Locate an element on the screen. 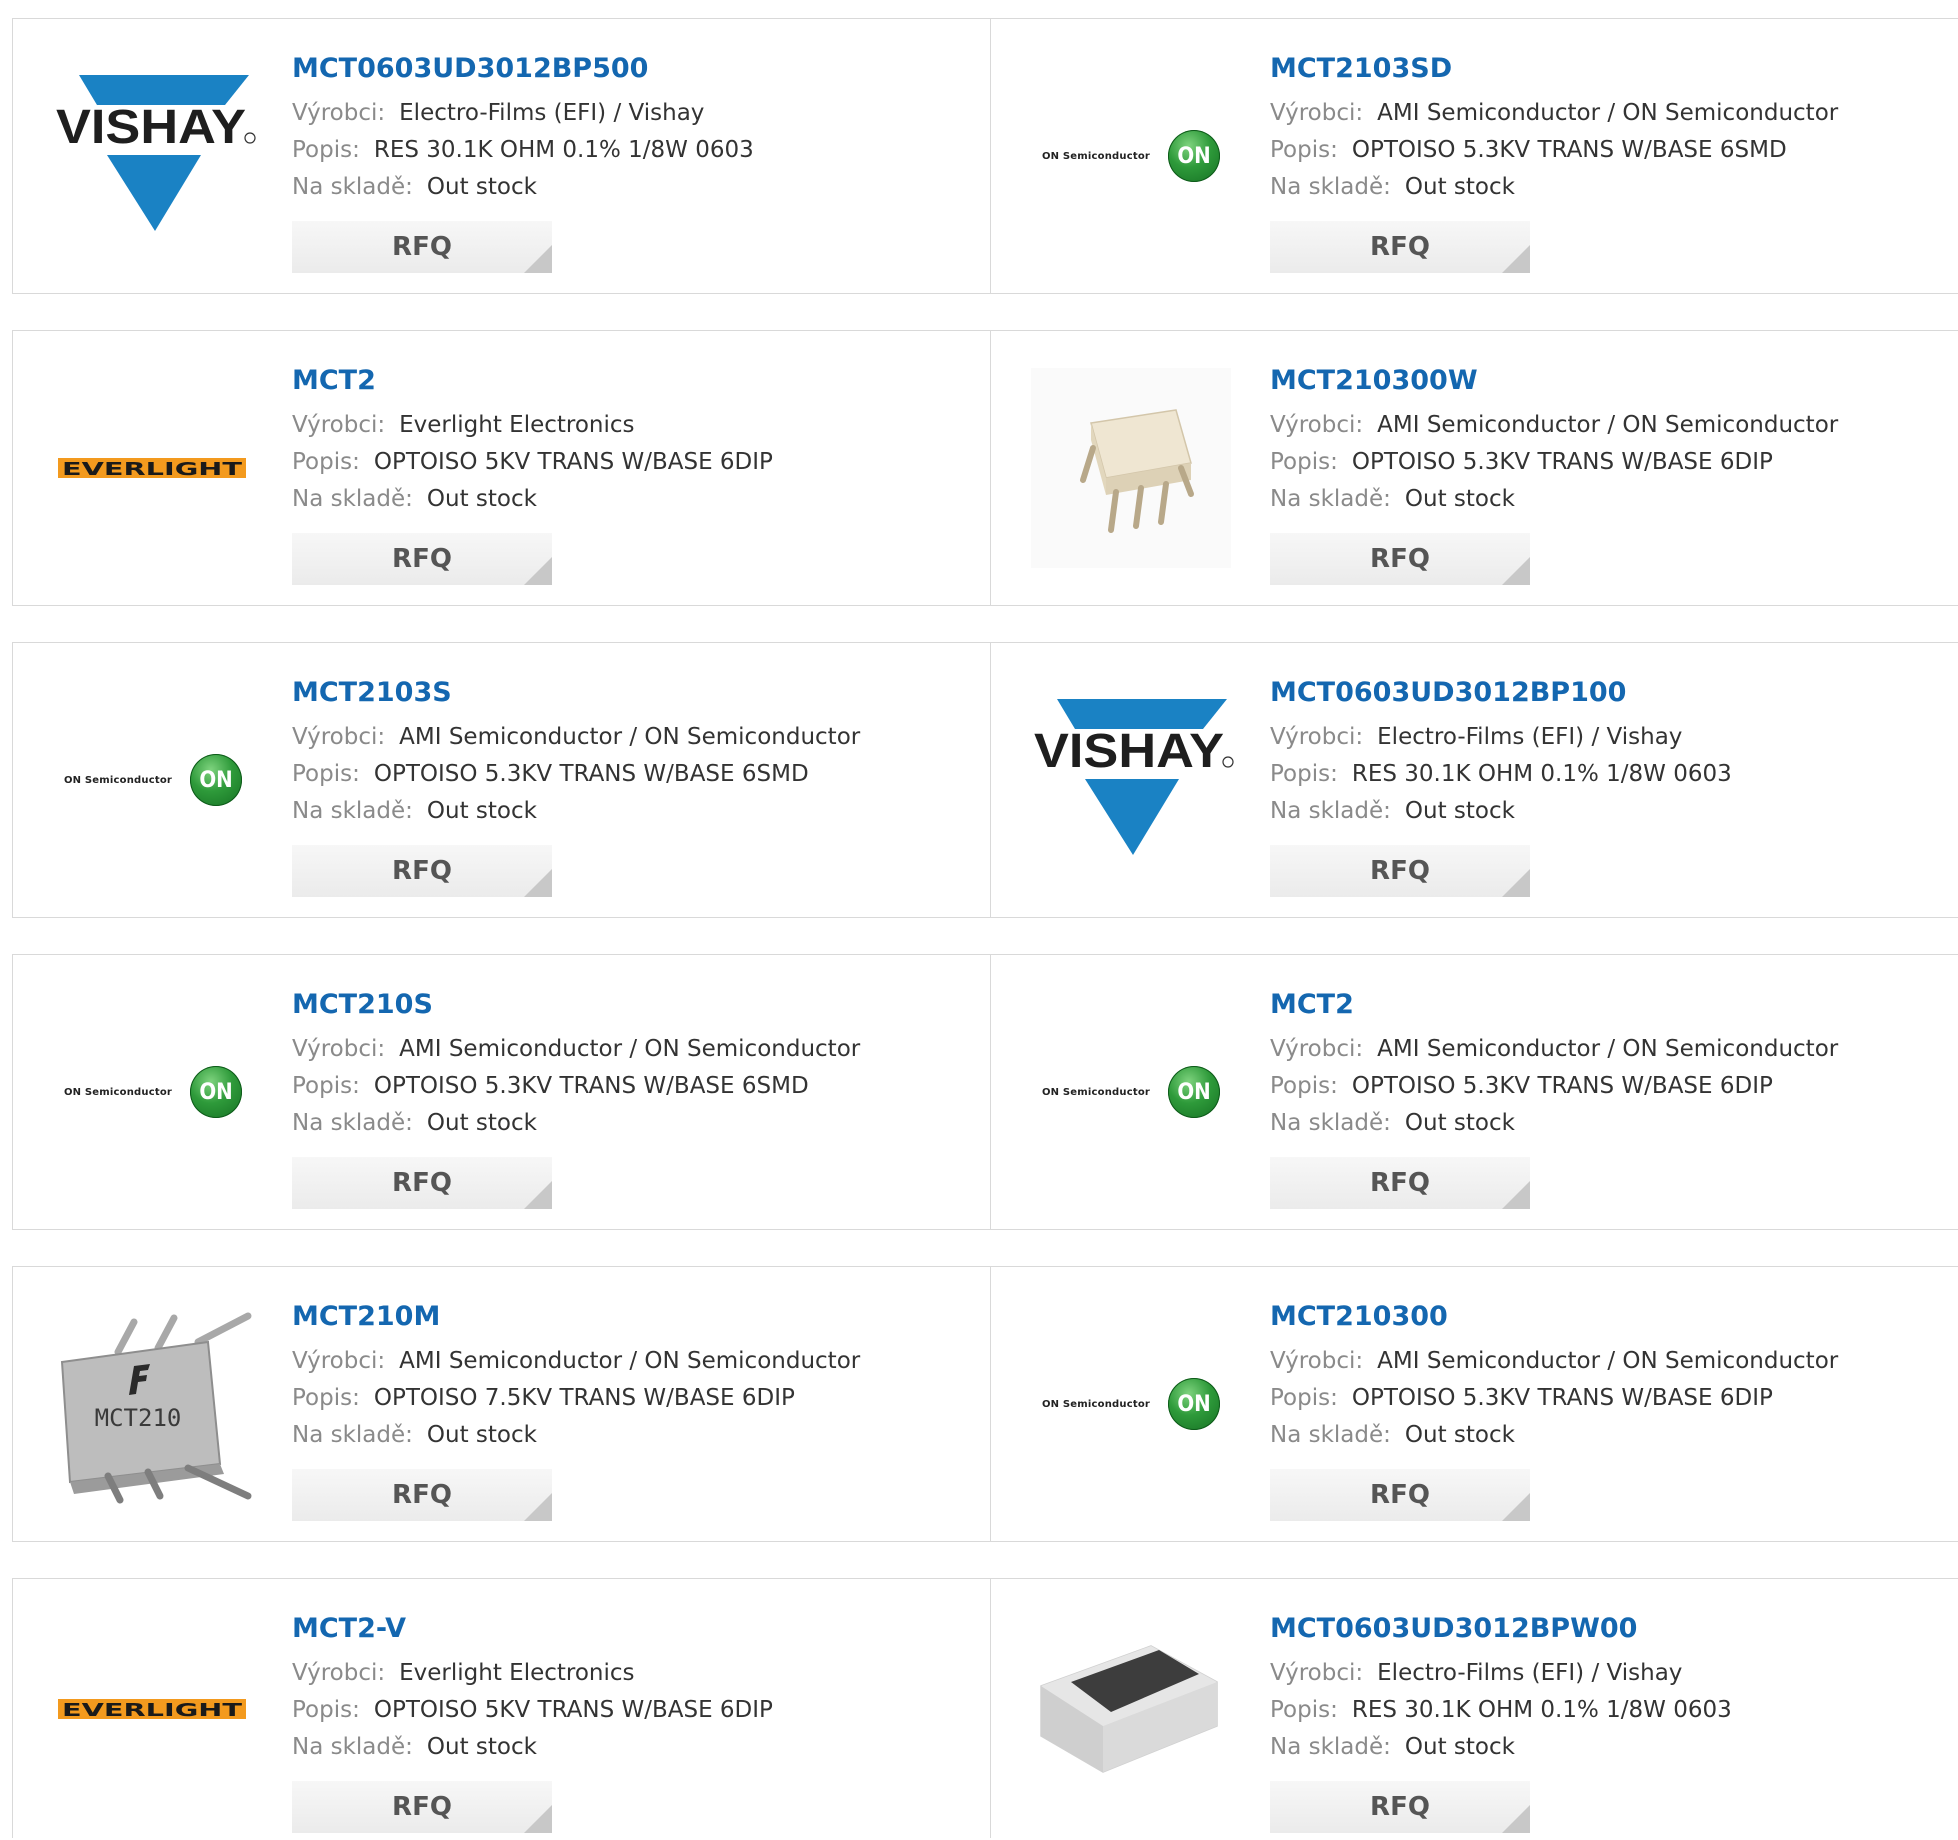  description-row: Popis: OPTOISO 5.3KV TRANS W/BASE 6DIP is located at coordinates (1609, 1398).